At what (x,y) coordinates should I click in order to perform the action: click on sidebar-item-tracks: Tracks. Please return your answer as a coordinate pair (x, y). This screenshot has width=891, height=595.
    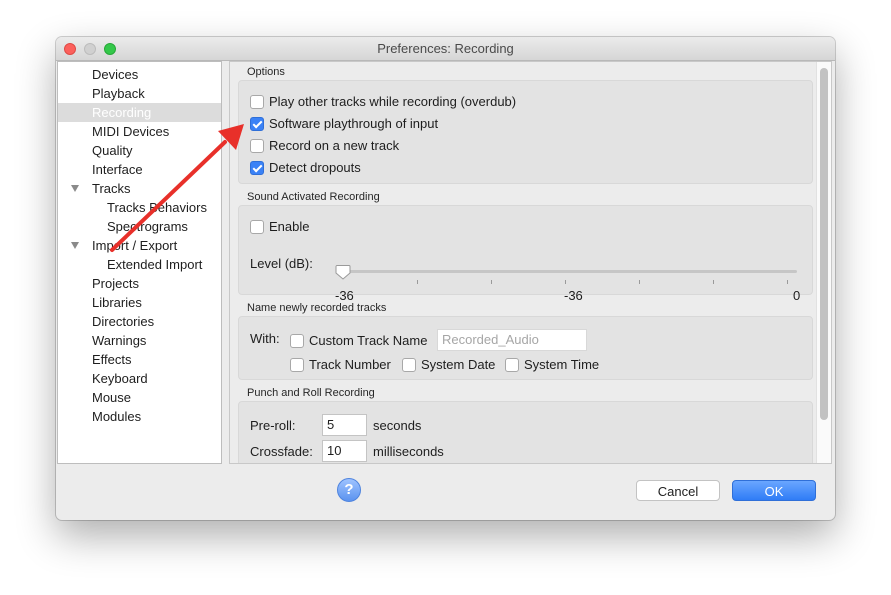
    Looking at the image, I should click on (139, 188).